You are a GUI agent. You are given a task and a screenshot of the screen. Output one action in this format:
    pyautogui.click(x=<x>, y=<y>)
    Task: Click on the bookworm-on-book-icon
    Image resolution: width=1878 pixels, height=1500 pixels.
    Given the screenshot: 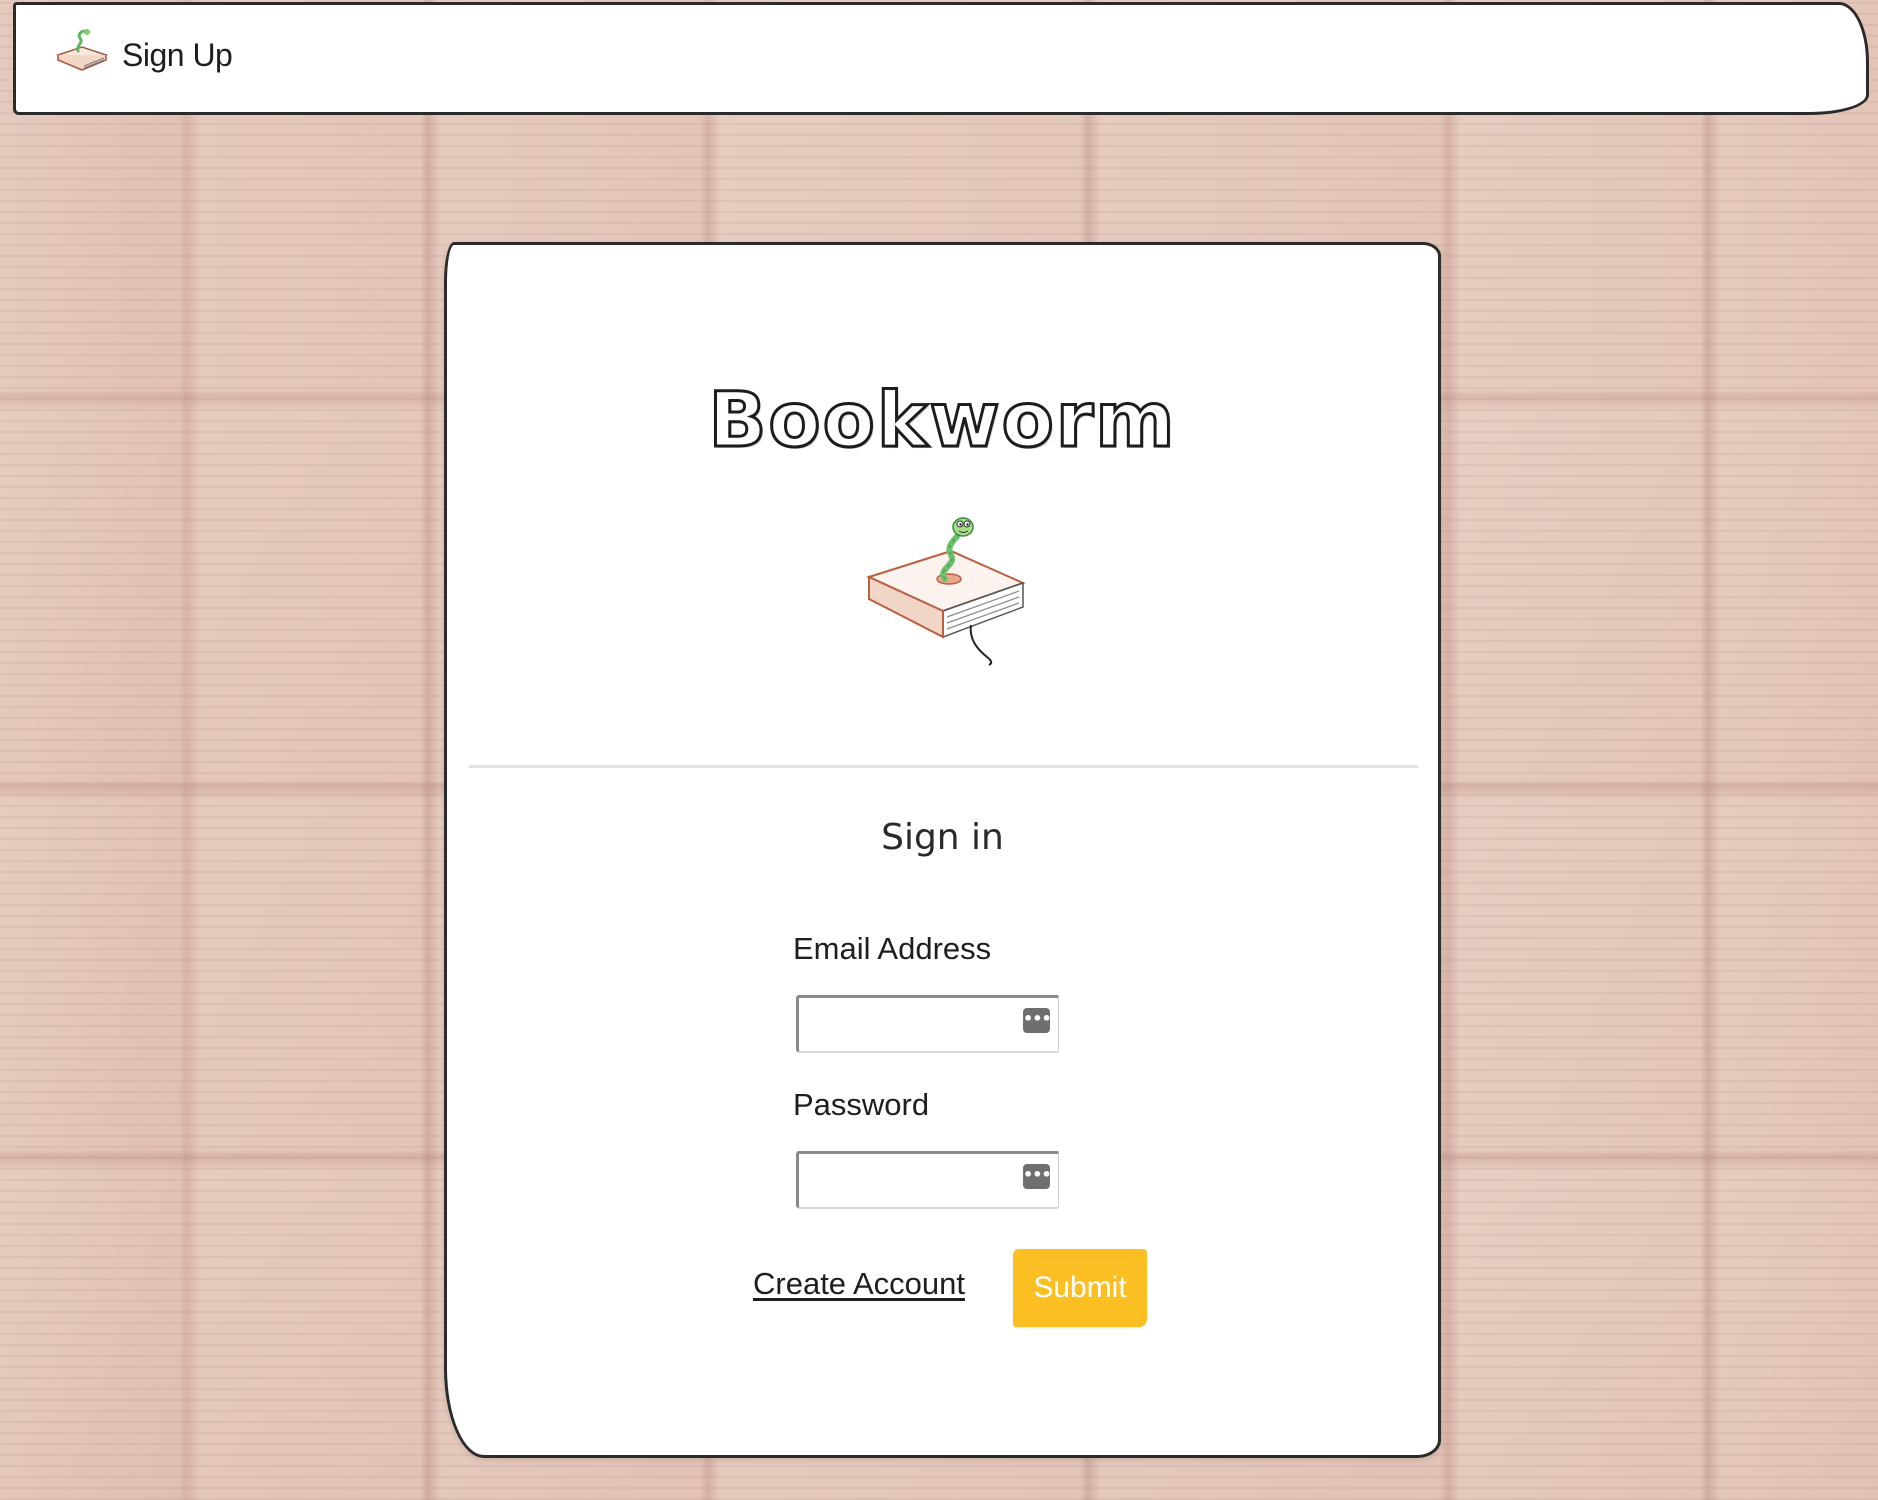 What is the action you would take?
    pyautogui.click(x=946, y=591)
    